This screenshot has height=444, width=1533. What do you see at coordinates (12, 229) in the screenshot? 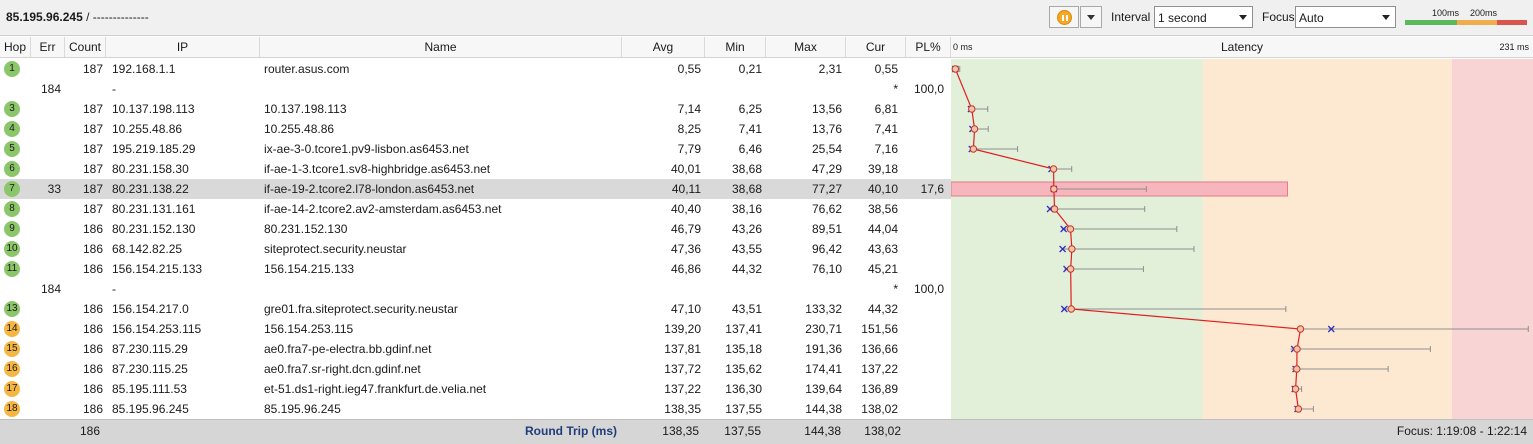
I see `hop-number-badge: 9` at bounding box center [12, 229].